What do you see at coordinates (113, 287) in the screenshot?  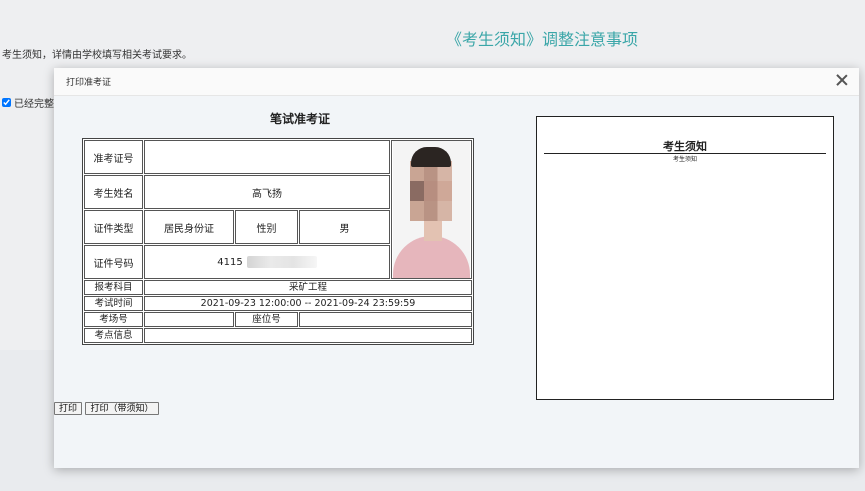 I see `subject-label: 报考科目` at bounding box center [113, 287].